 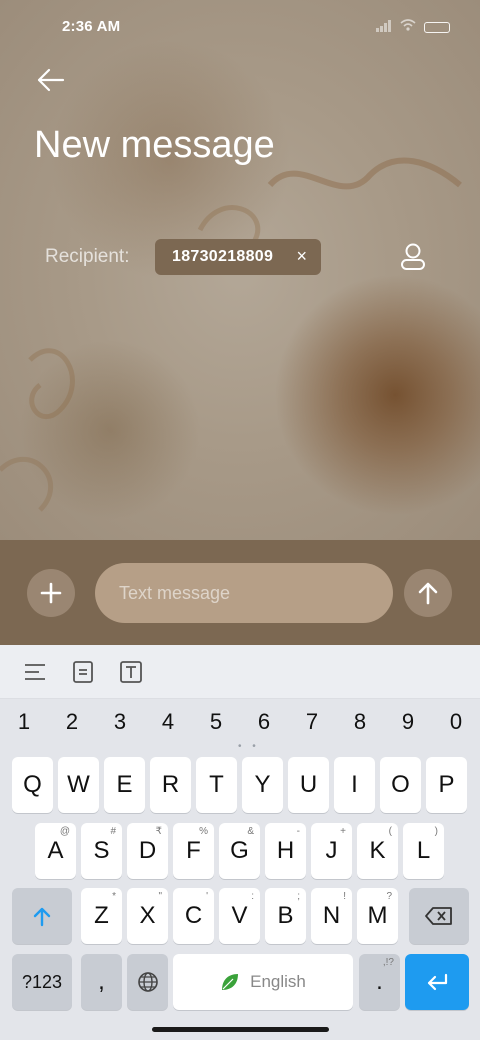 I want to click on key-u: U, so click(x=308, y=785).